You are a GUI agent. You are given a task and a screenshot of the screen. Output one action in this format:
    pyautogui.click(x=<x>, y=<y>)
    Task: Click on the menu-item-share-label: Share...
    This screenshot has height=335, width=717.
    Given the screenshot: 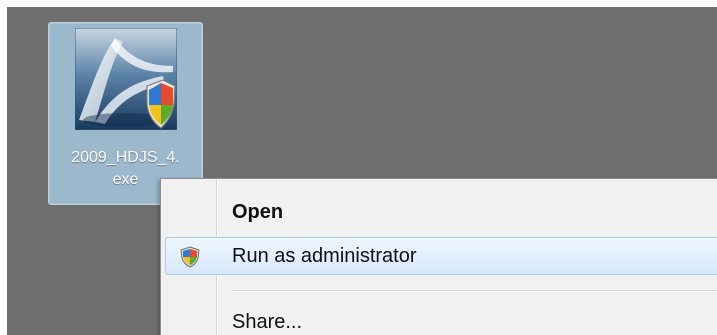 What is the action you would take?
    pyautogui.click(x=267, y=322)
    